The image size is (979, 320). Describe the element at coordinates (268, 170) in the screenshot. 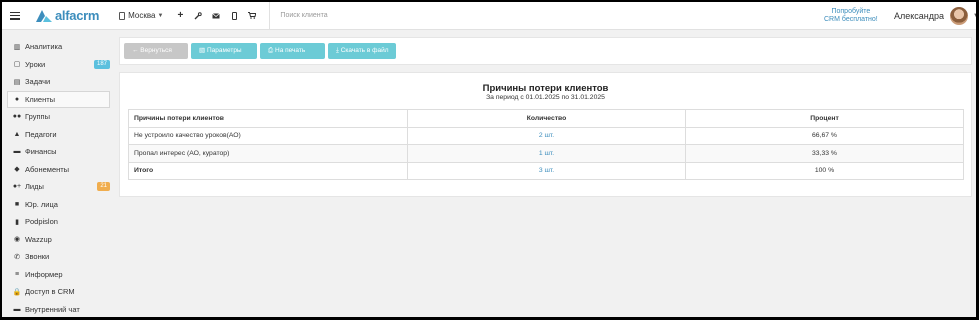

I see `total-label-cell: Итого` at that location.